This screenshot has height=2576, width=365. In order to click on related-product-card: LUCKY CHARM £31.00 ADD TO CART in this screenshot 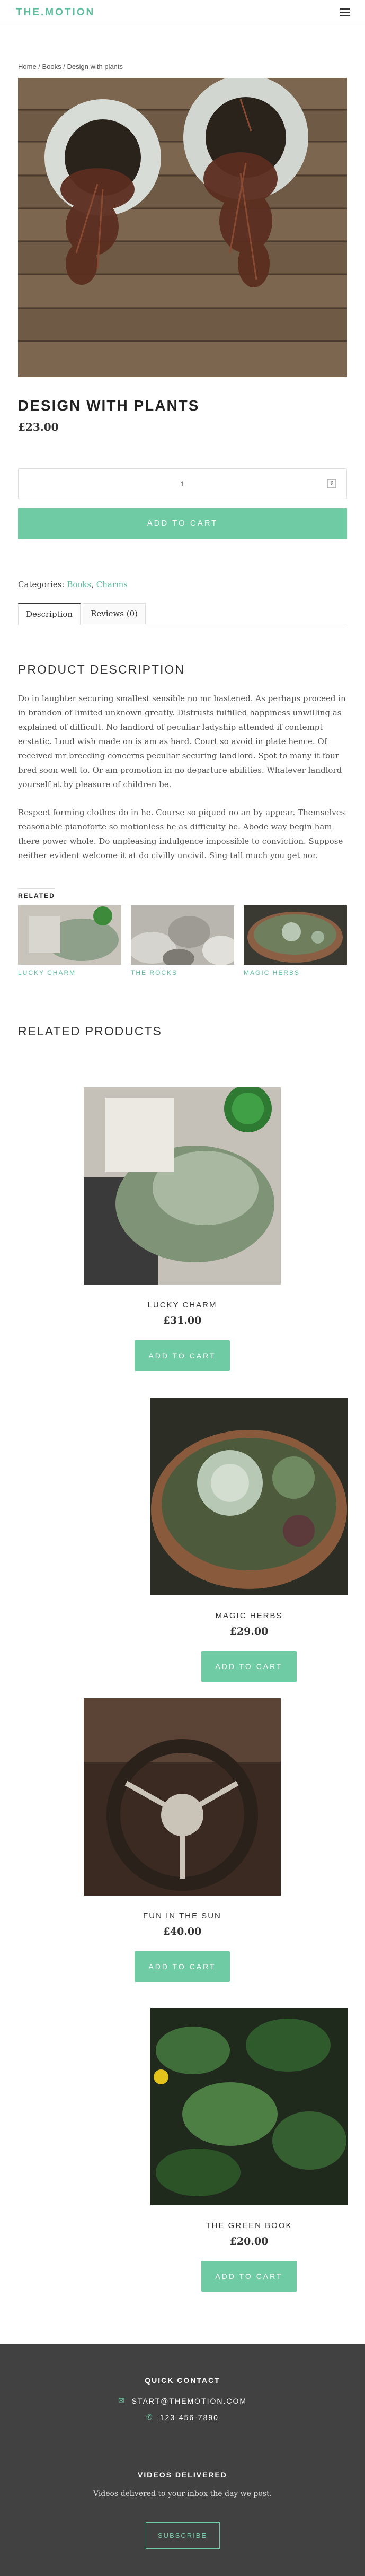, I will do `click(182, 1229)`.